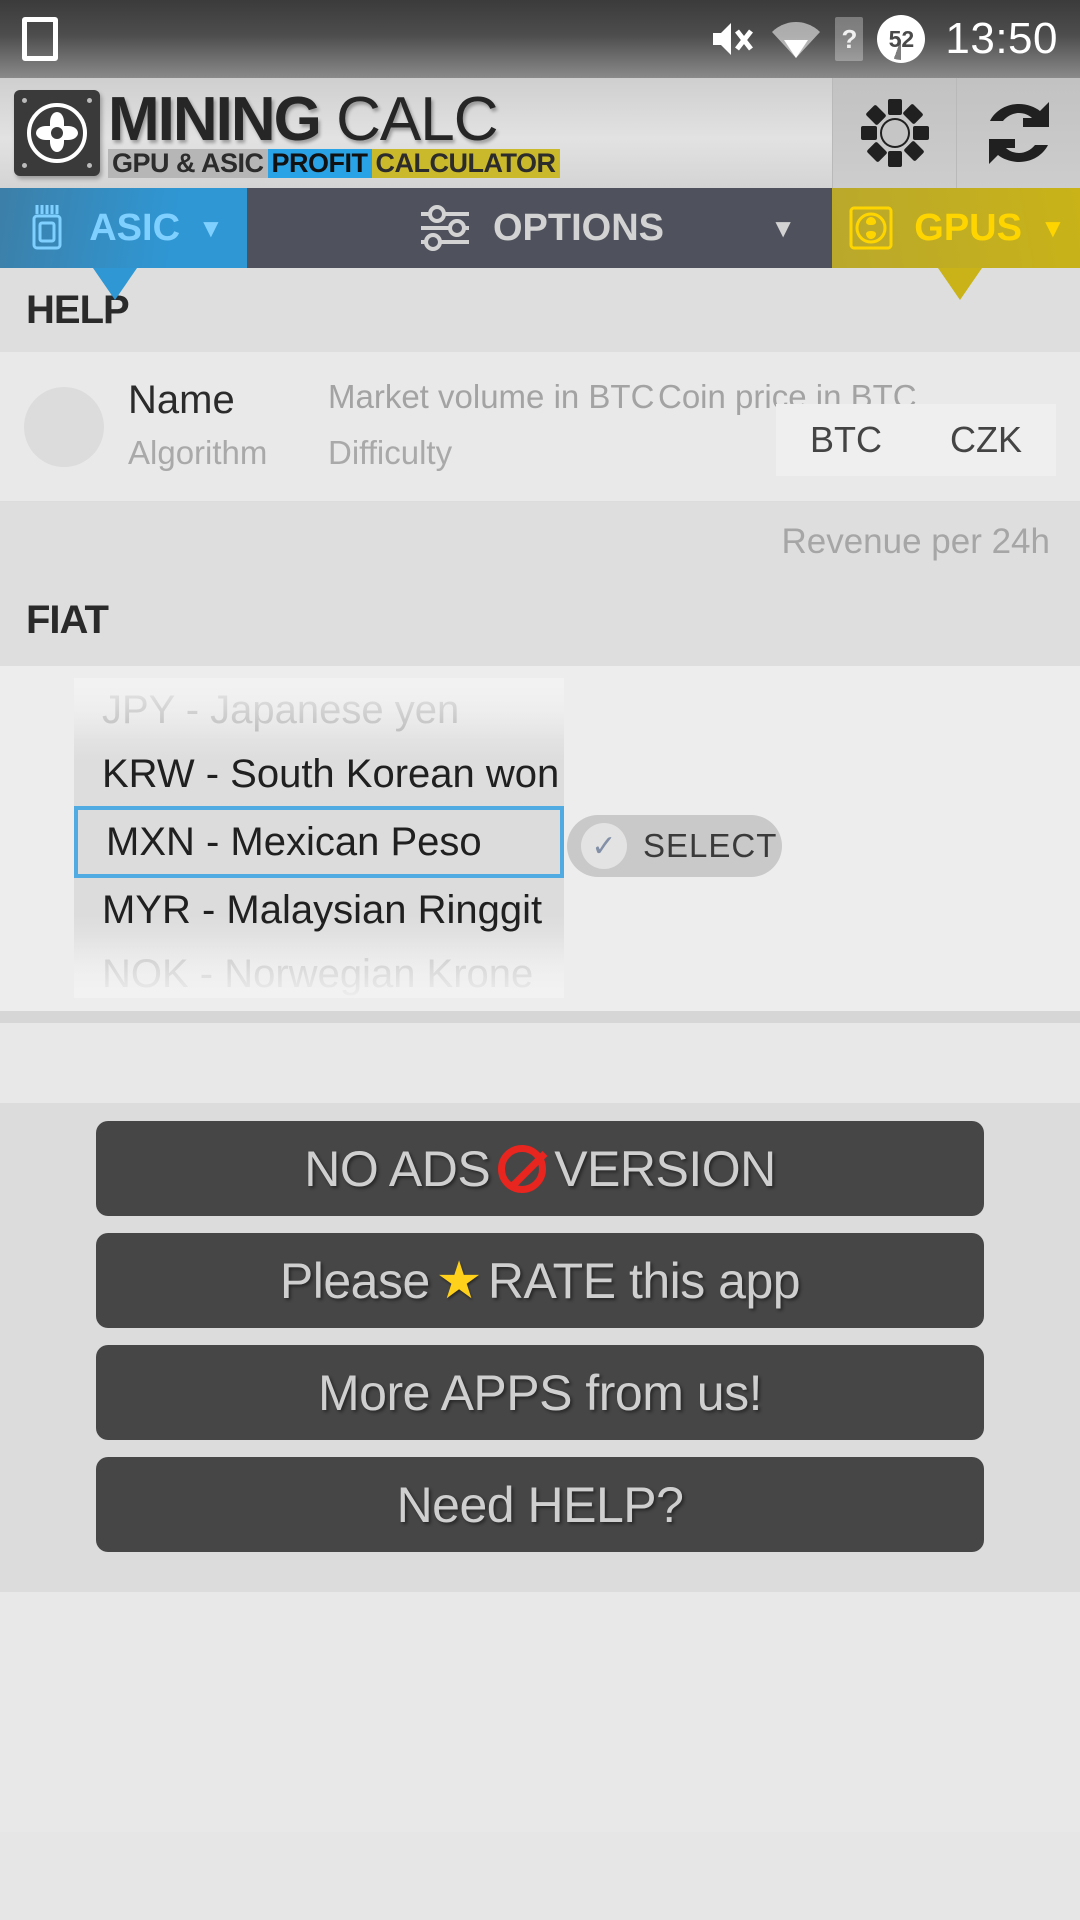 This screenshot has height=1920, width=1080. I want to click on status-bar: ? 52 13:50, so click(540, 39).